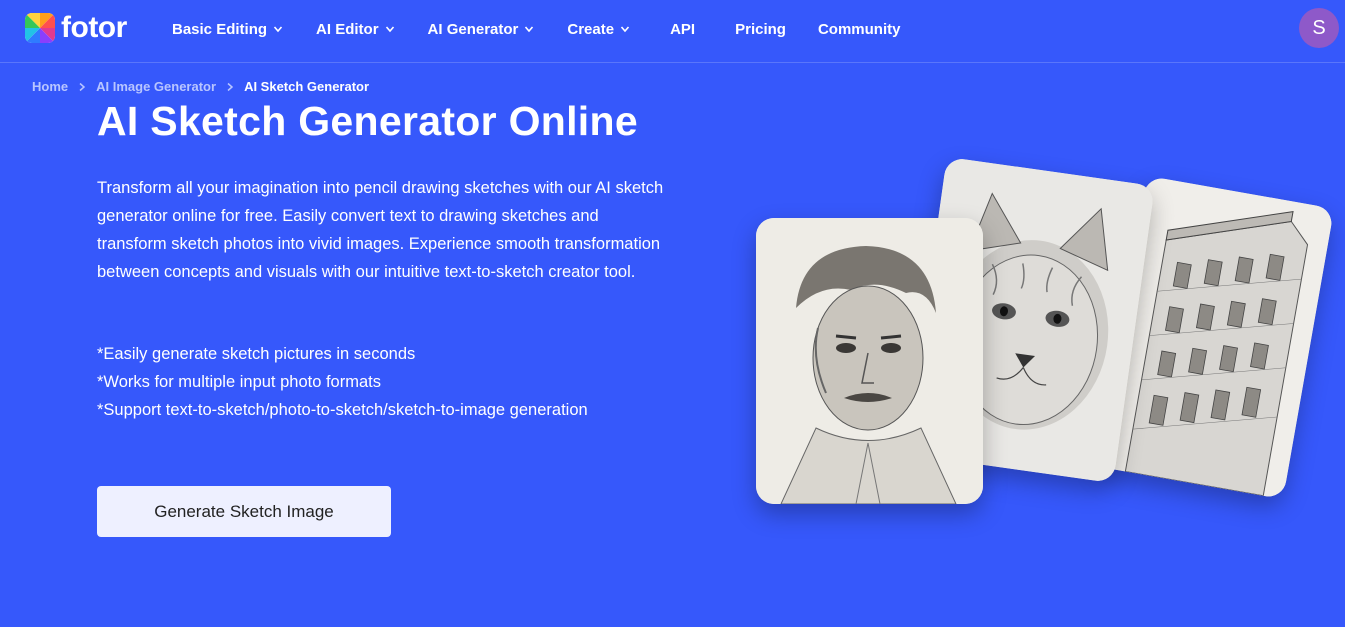 The height and width of the screenshot is (627, 1345). Describe the element at coordinates (591, 29) in the screenshot. I see `nav-item-label: Create` at that location.